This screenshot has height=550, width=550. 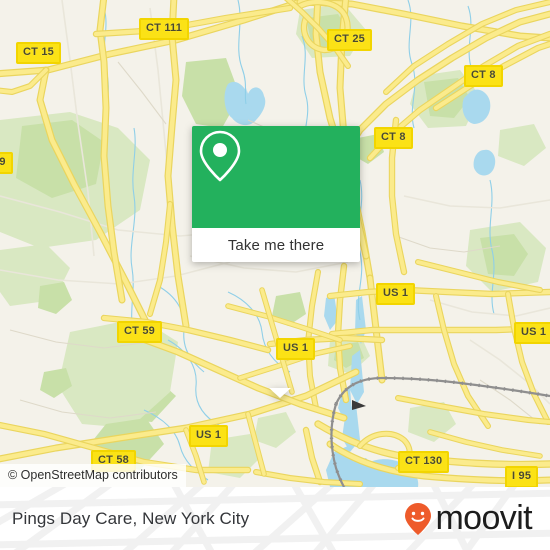 What do you see at coordinates (275, 518) in the screenshot?
I see `footer-bar: Pings Day Care, New York City moovit` at bounding box center [275, 518].